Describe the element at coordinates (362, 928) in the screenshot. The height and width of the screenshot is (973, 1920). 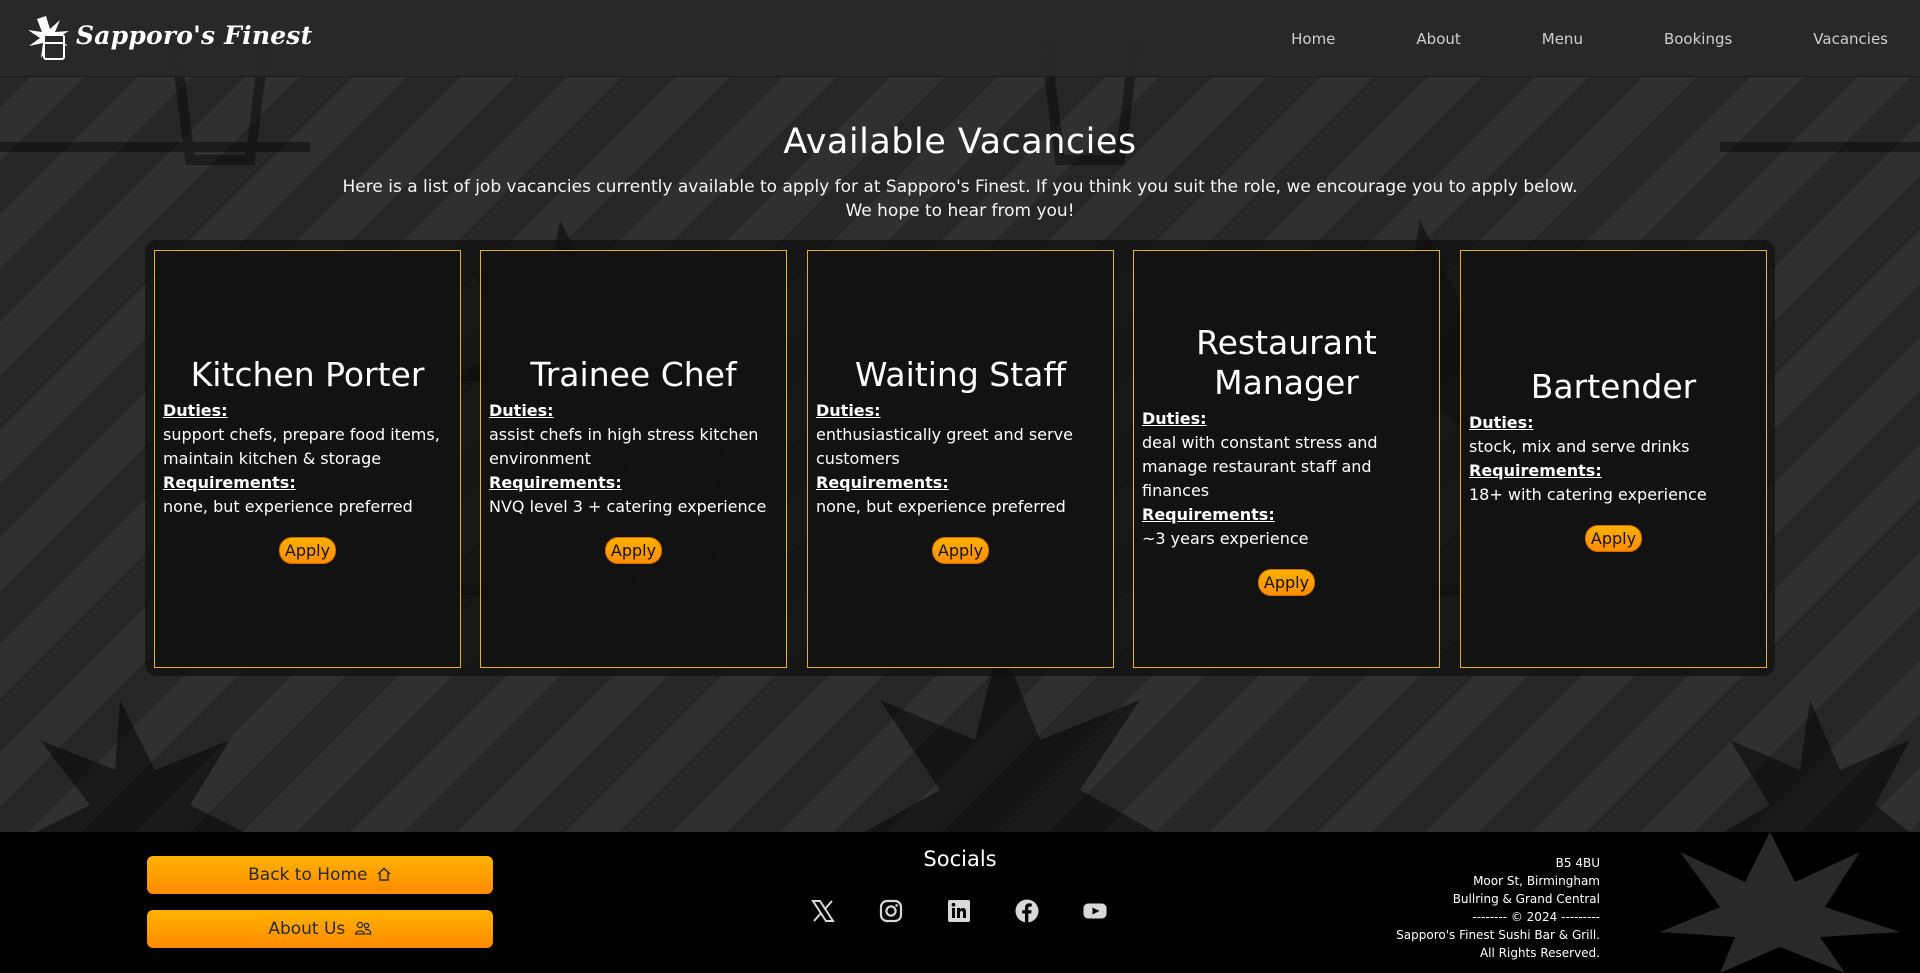
I see `people-icon` at that location.